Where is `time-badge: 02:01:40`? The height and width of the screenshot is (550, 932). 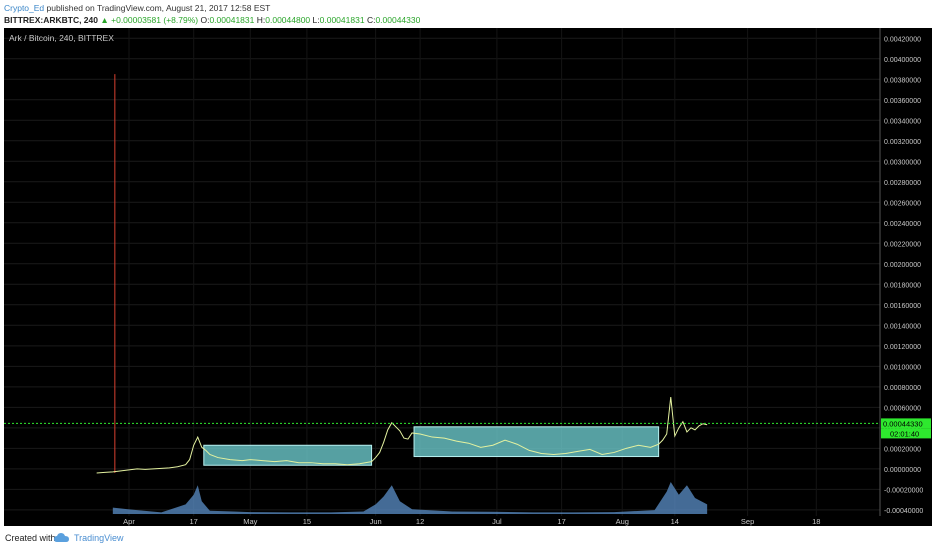 time-badge: 02:01:40 is located at coordinates (906, 433).